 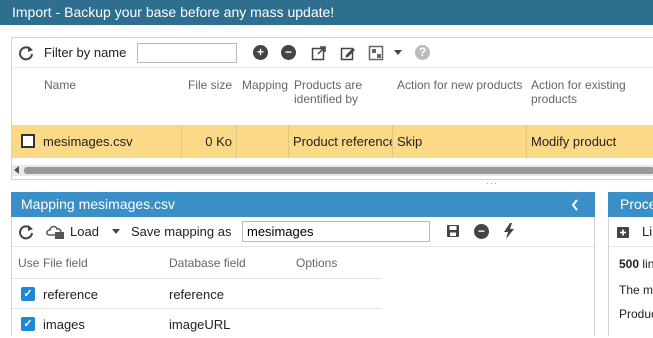 What do you see at coordinates (29, 263) in the screenshot?
I see `col-header-use: Use` at bounding box center [29, 263].